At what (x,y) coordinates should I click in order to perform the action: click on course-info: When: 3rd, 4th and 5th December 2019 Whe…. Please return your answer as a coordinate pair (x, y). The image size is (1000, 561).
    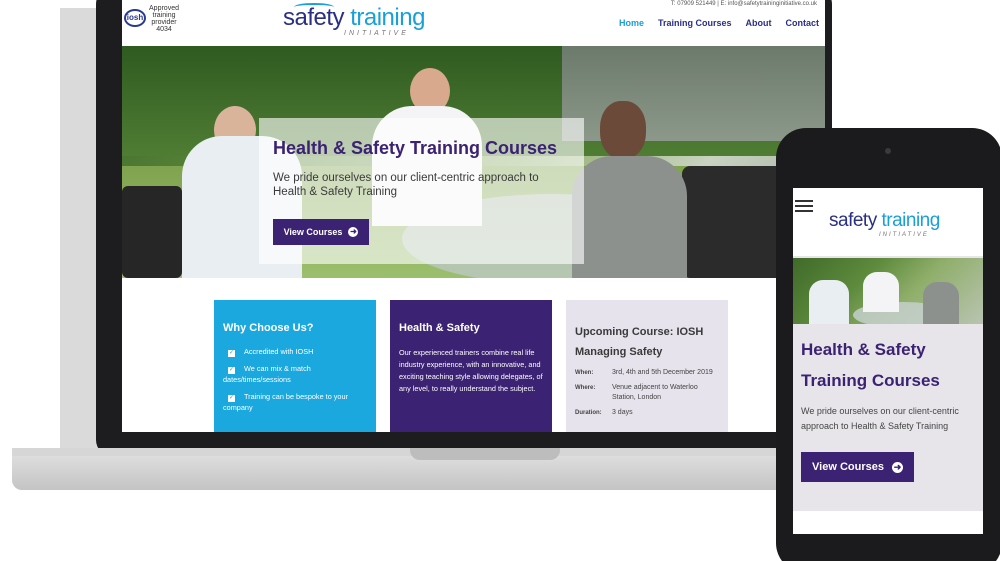
    Looking at the image, I should click on (647, 393).